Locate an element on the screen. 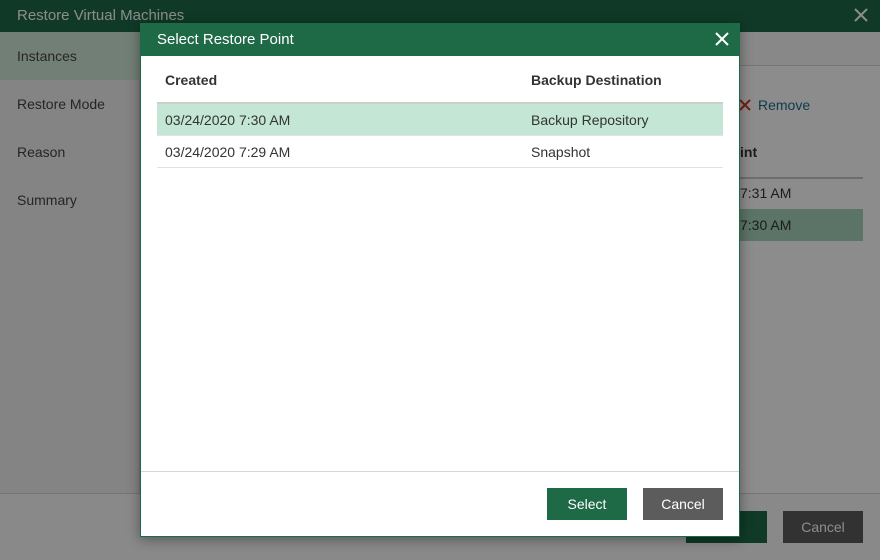  cell-created: 03/24/2020 7:30 AM is located at coordinates (228, 120).